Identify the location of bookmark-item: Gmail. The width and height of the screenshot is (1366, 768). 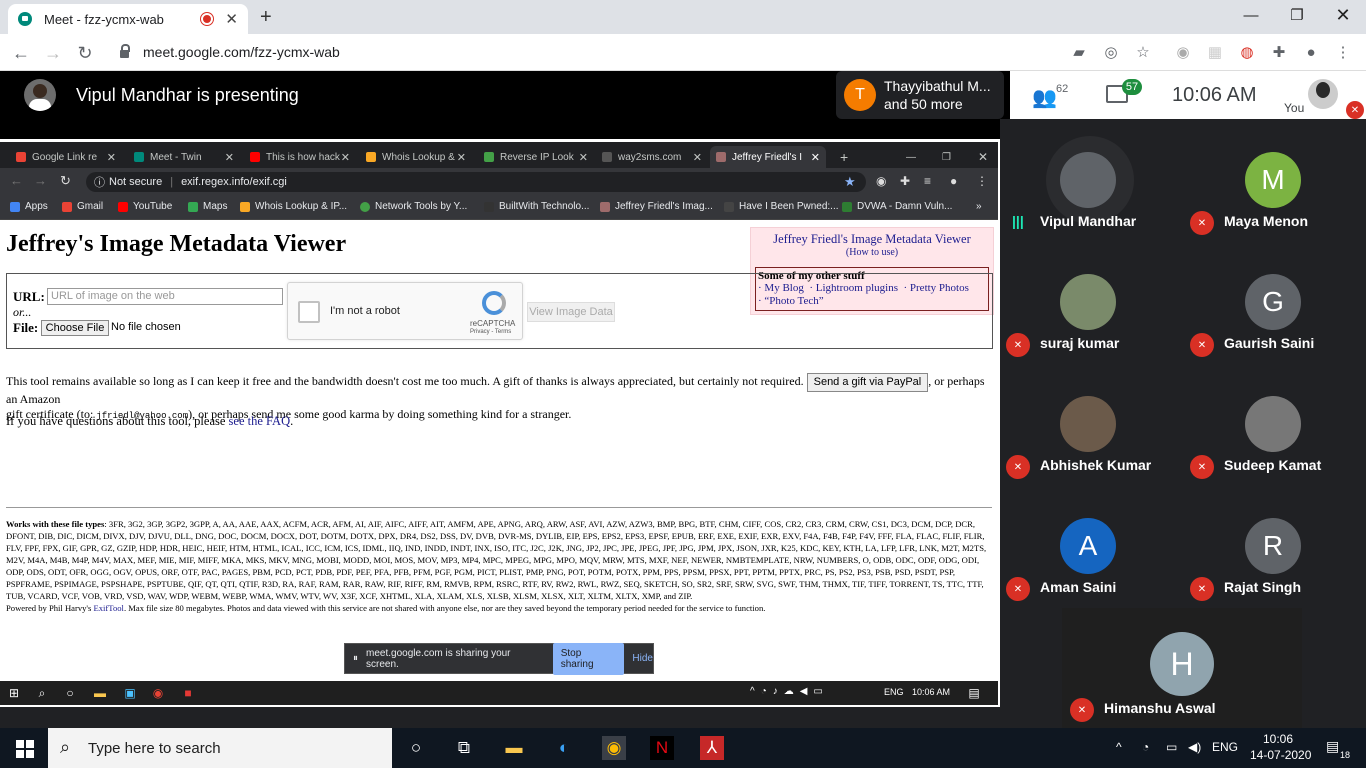
(82, 206).